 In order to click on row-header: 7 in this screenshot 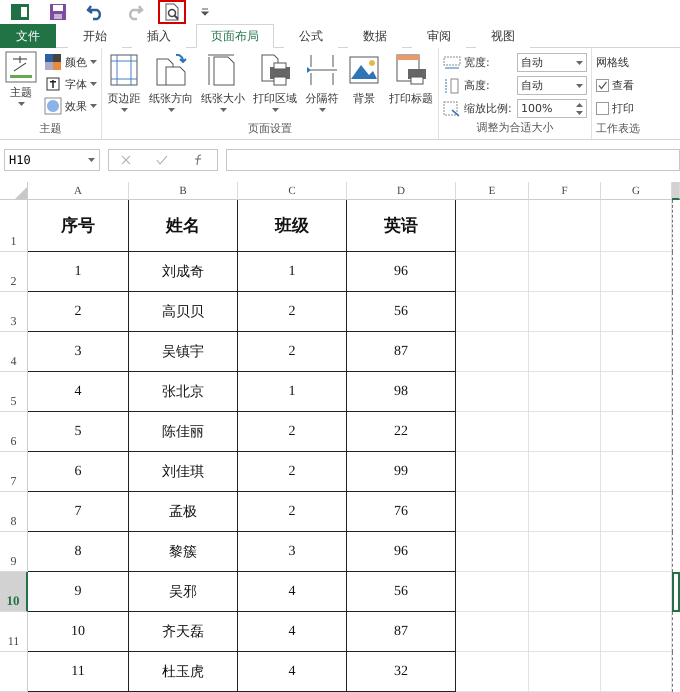, I will do `click(14, 472)`.